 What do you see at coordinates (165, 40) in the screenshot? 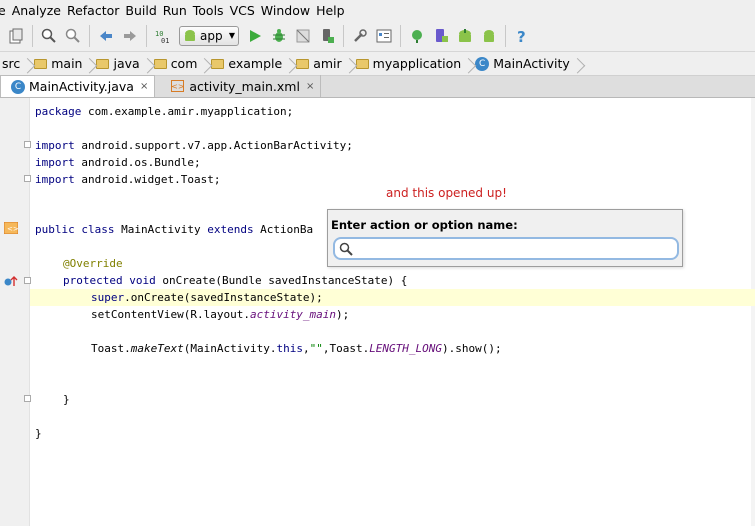
I see `svg-text: 01` at bounding box center [165, 40].